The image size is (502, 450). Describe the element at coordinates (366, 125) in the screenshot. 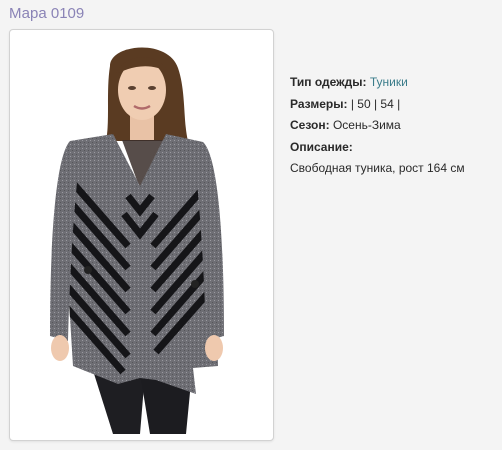

I see `season-value: Осень-Зима` at that location.